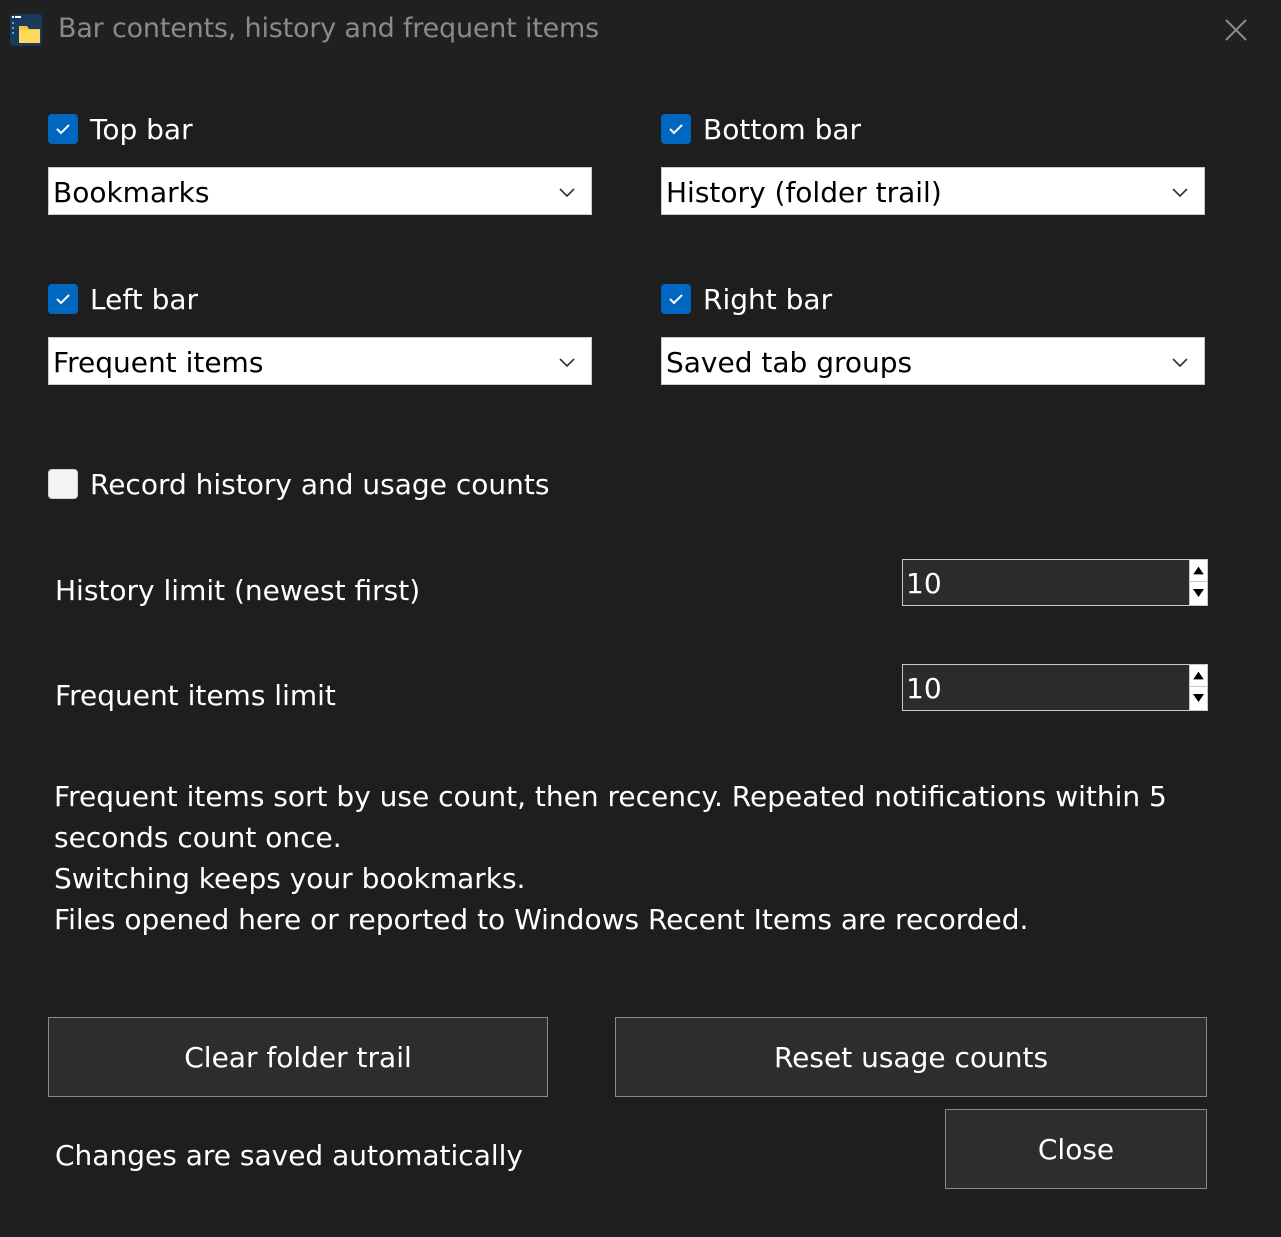 The height and width of the screenshot is (1237, 1281). I want to click on right-bar-label: Right bar, so click(768, 299).